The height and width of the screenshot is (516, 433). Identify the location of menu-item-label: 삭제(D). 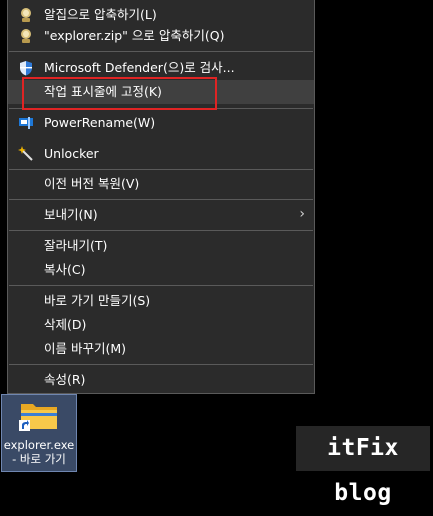
(65, 324).